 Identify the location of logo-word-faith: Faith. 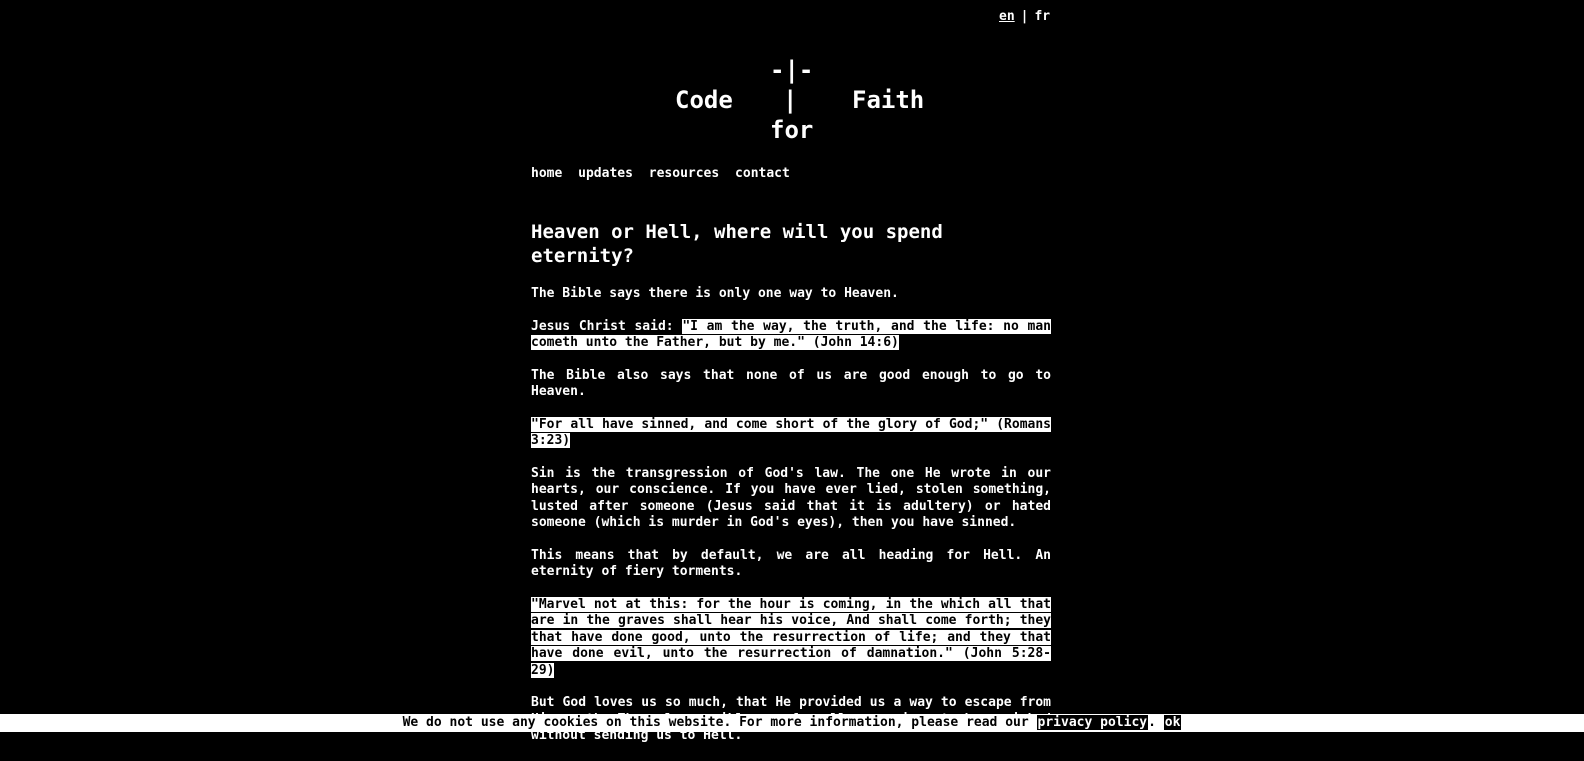
(888, 100).